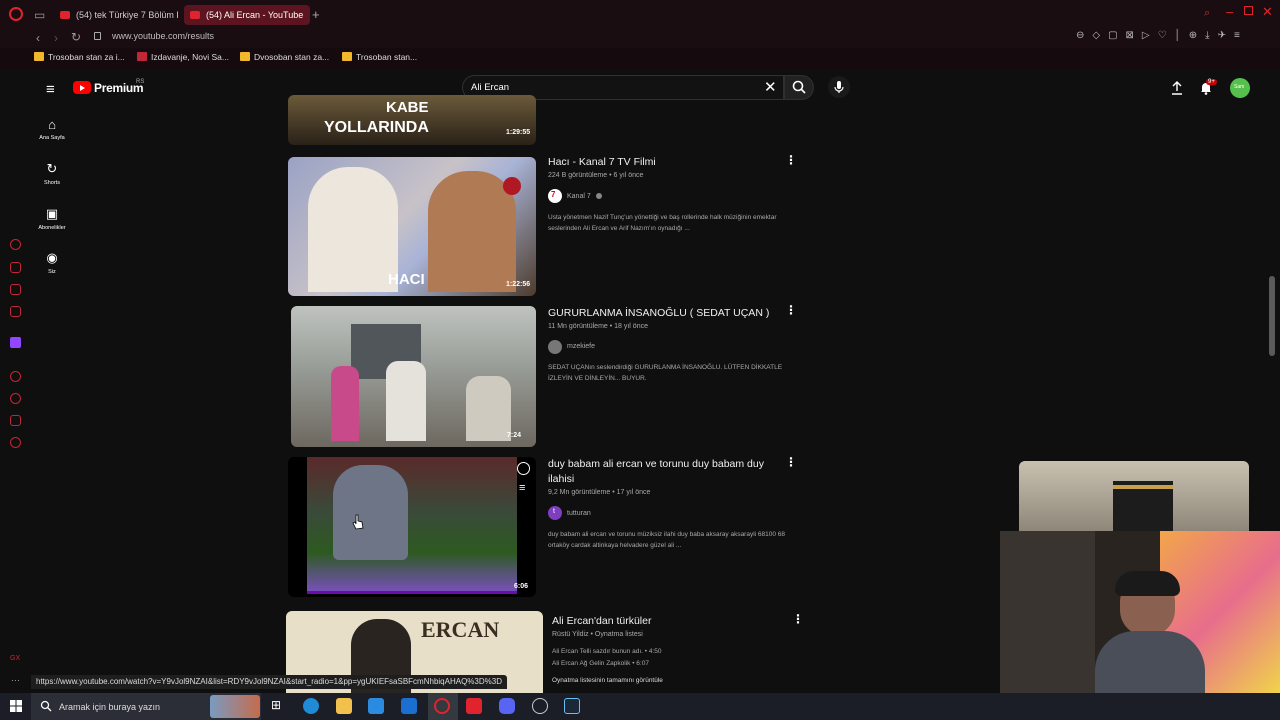 The height and width of the screenshot is (720, 1280). I want to click on more-dots-icon: ···, so click(15, 680).